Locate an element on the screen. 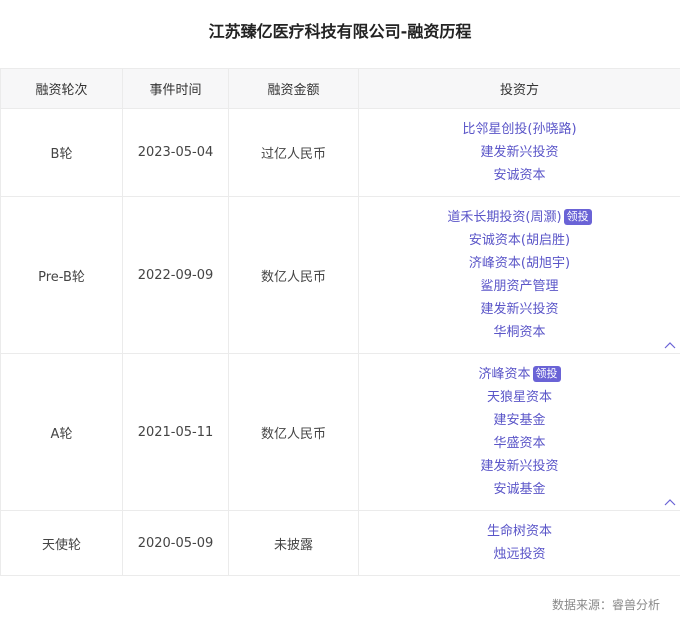 This screenshot has height=640, width=680. cell-investors: 比邻星创投(孙晓路) 建发新兴投资 安诚资本 is located at coordinates (519, 152).